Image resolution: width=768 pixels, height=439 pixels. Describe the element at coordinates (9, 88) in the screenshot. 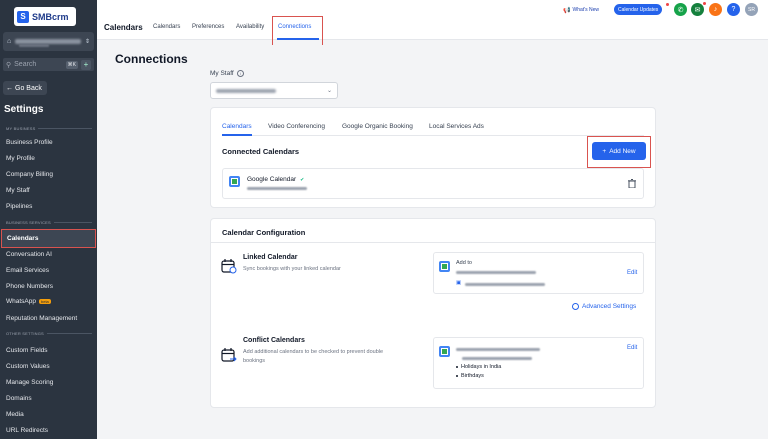

I see `arrow-left-icon: ←` at that location.